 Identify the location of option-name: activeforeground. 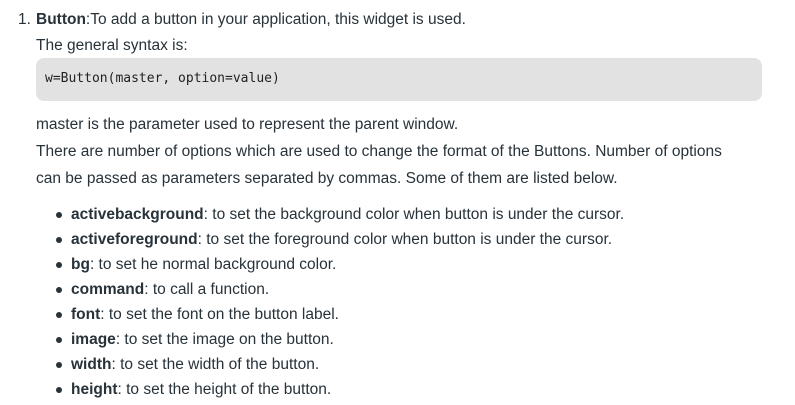
(134, 239).